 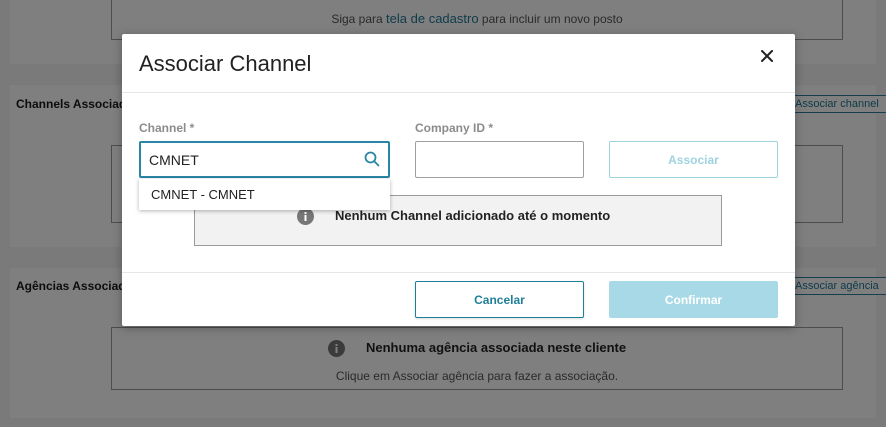 I want to click on channel-autocomplete-dropdown: CMNET - CMNET, so click(x=264, y=194).